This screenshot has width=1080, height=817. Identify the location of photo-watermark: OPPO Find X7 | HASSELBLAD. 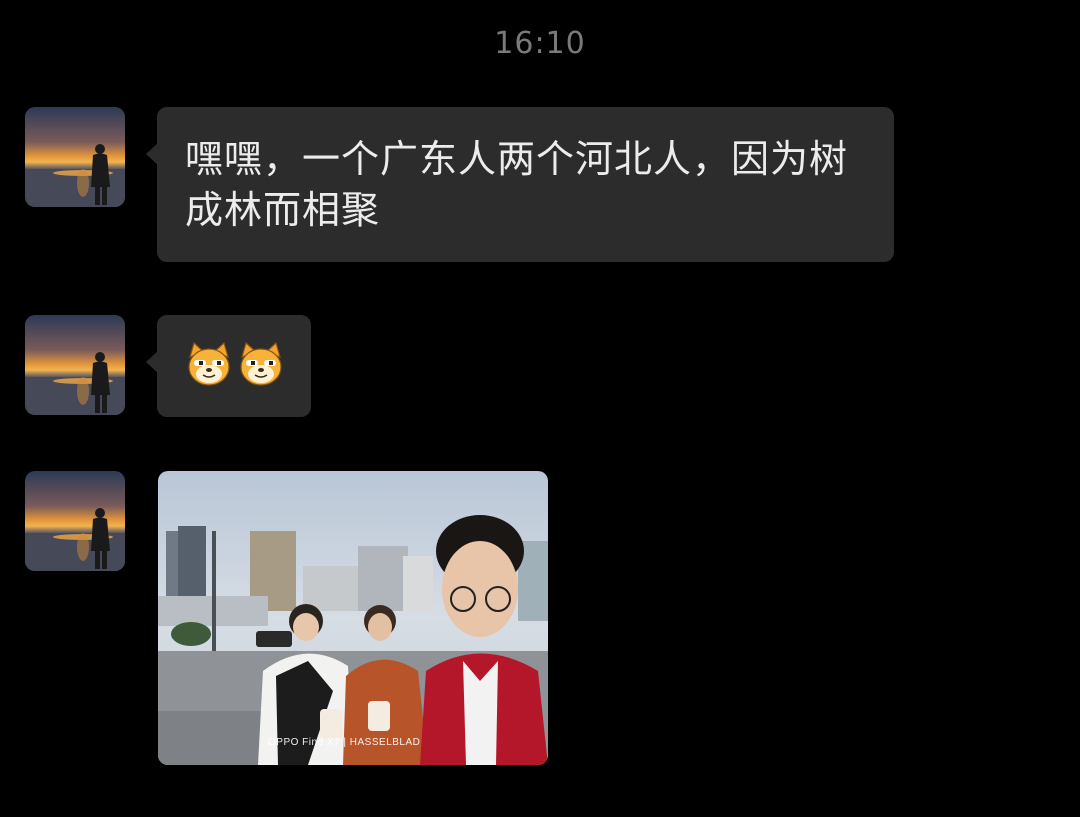
(344, 742).